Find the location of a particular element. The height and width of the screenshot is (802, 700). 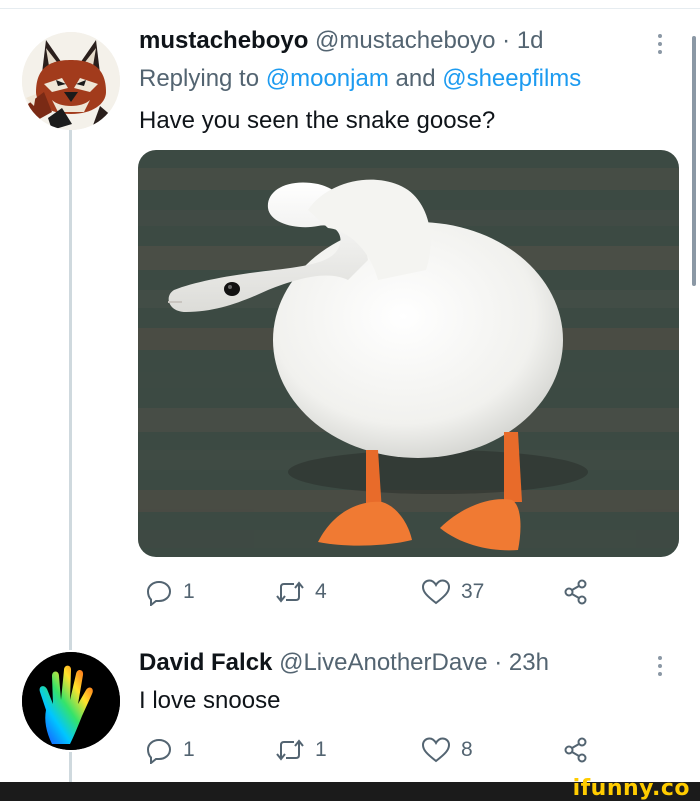

tweet-1-text: Have you seen the snake goose? is located at coordinates (317, 120).